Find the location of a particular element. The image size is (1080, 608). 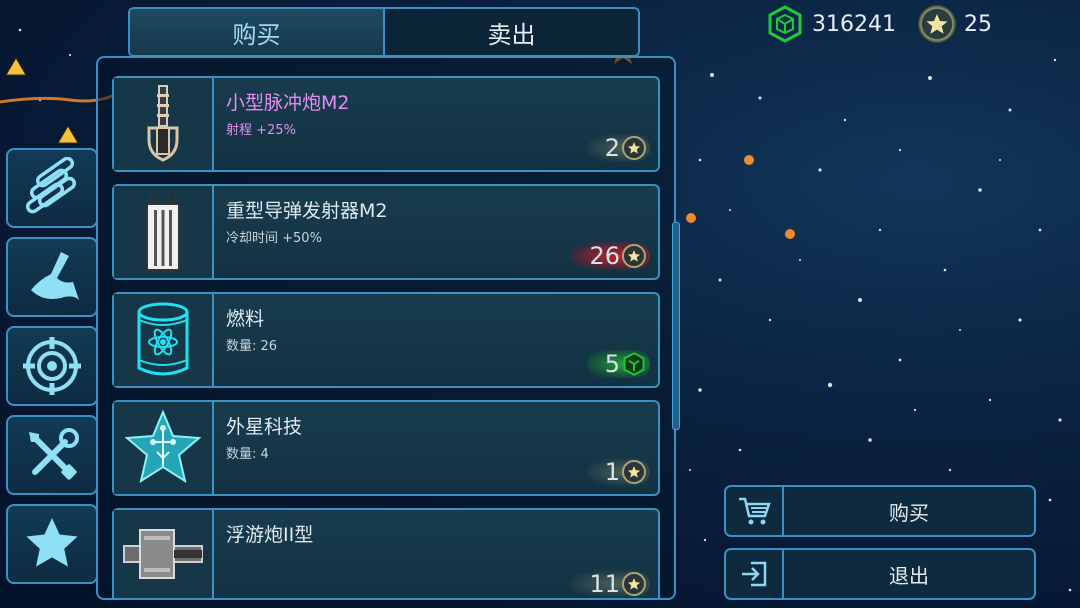

price-value: 2 is located at coordinates (612, 148).